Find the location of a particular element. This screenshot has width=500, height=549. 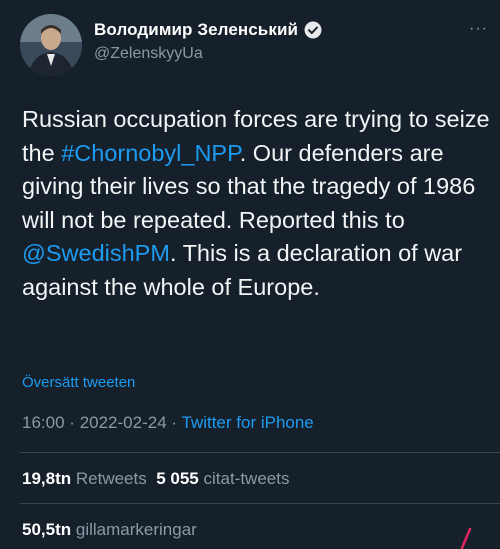

likes-label: gillamarkeringar is located at coordinates (136, 529).